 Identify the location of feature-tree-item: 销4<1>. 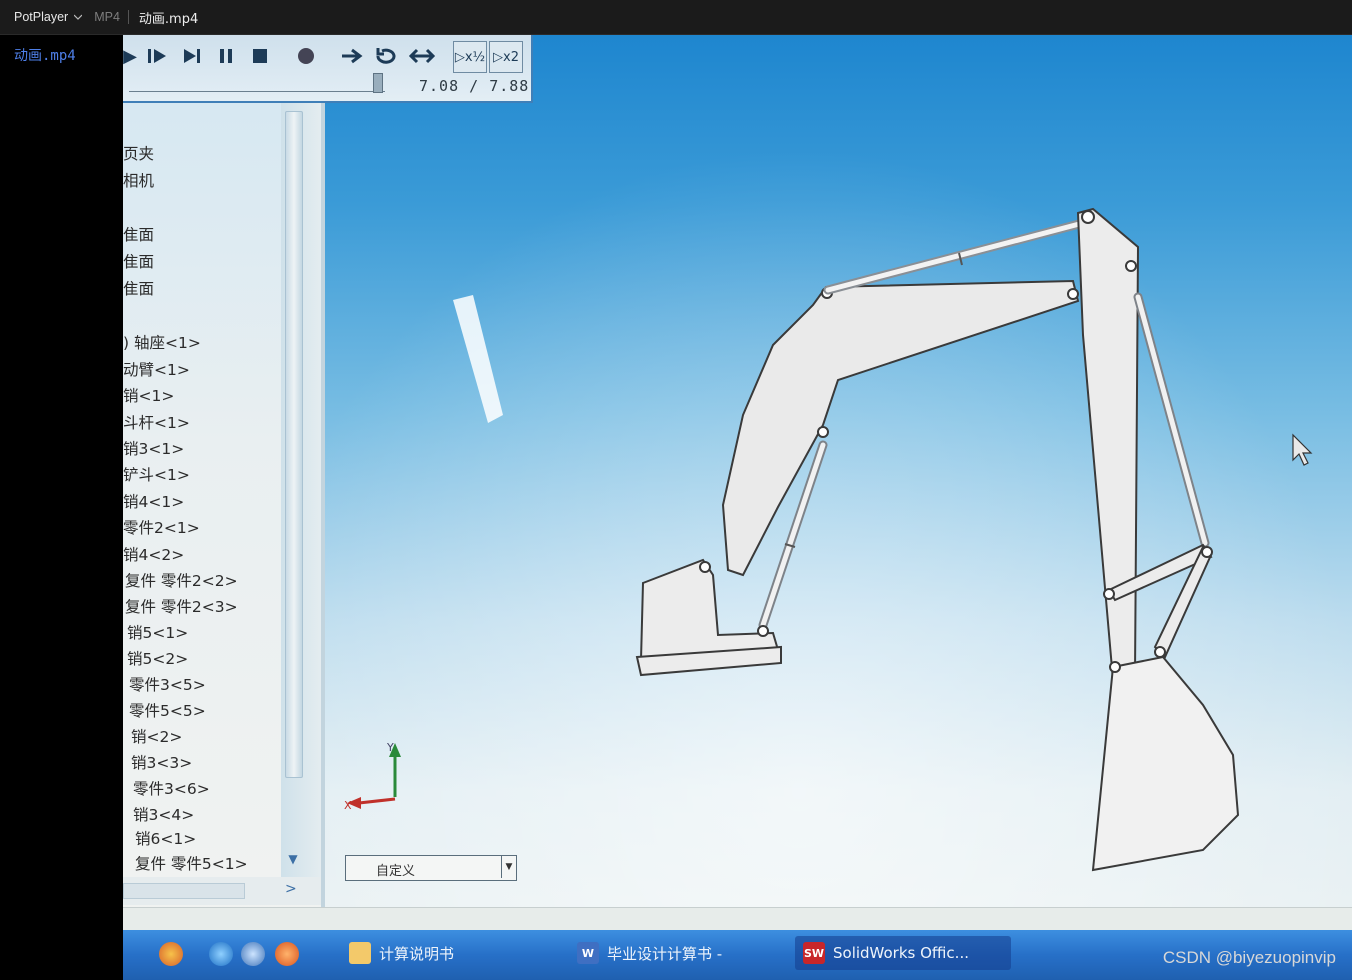
(154, 502).